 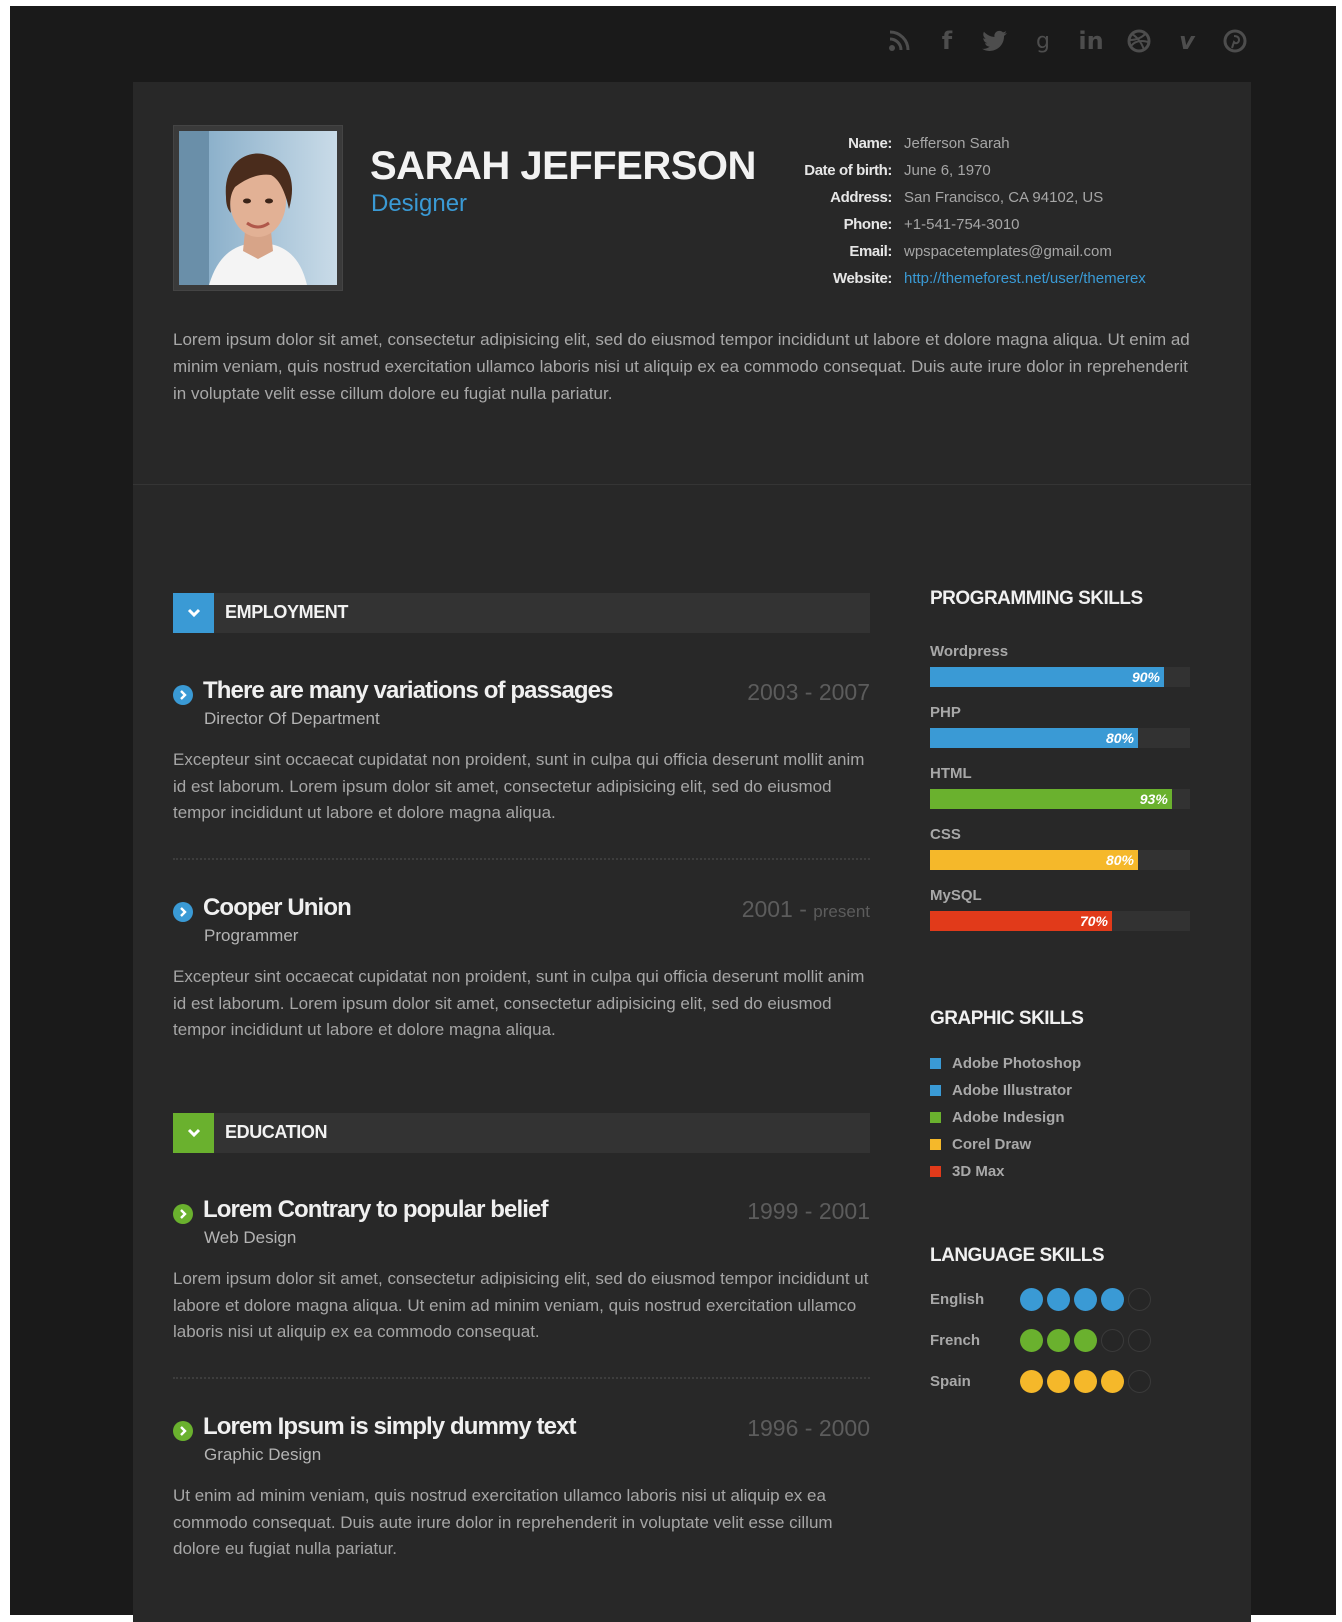 I want to click on rss-icon, so click(x=899, y=41).